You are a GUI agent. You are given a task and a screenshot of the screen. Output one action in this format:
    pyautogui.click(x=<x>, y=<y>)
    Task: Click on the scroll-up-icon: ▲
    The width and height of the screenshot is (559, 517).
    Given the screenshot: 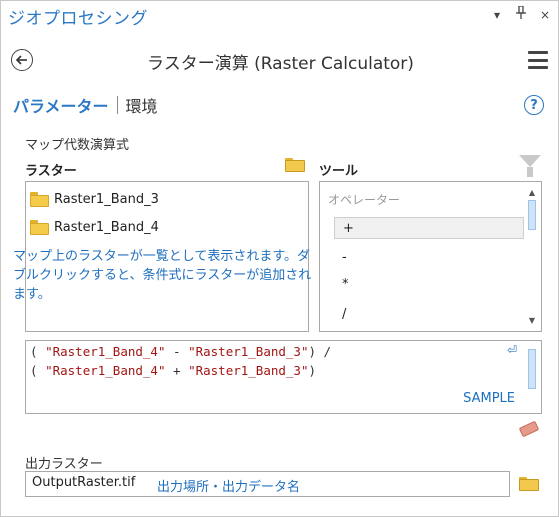 What is the action you would take?
    pyautogui.click(x=532, y=193)
    